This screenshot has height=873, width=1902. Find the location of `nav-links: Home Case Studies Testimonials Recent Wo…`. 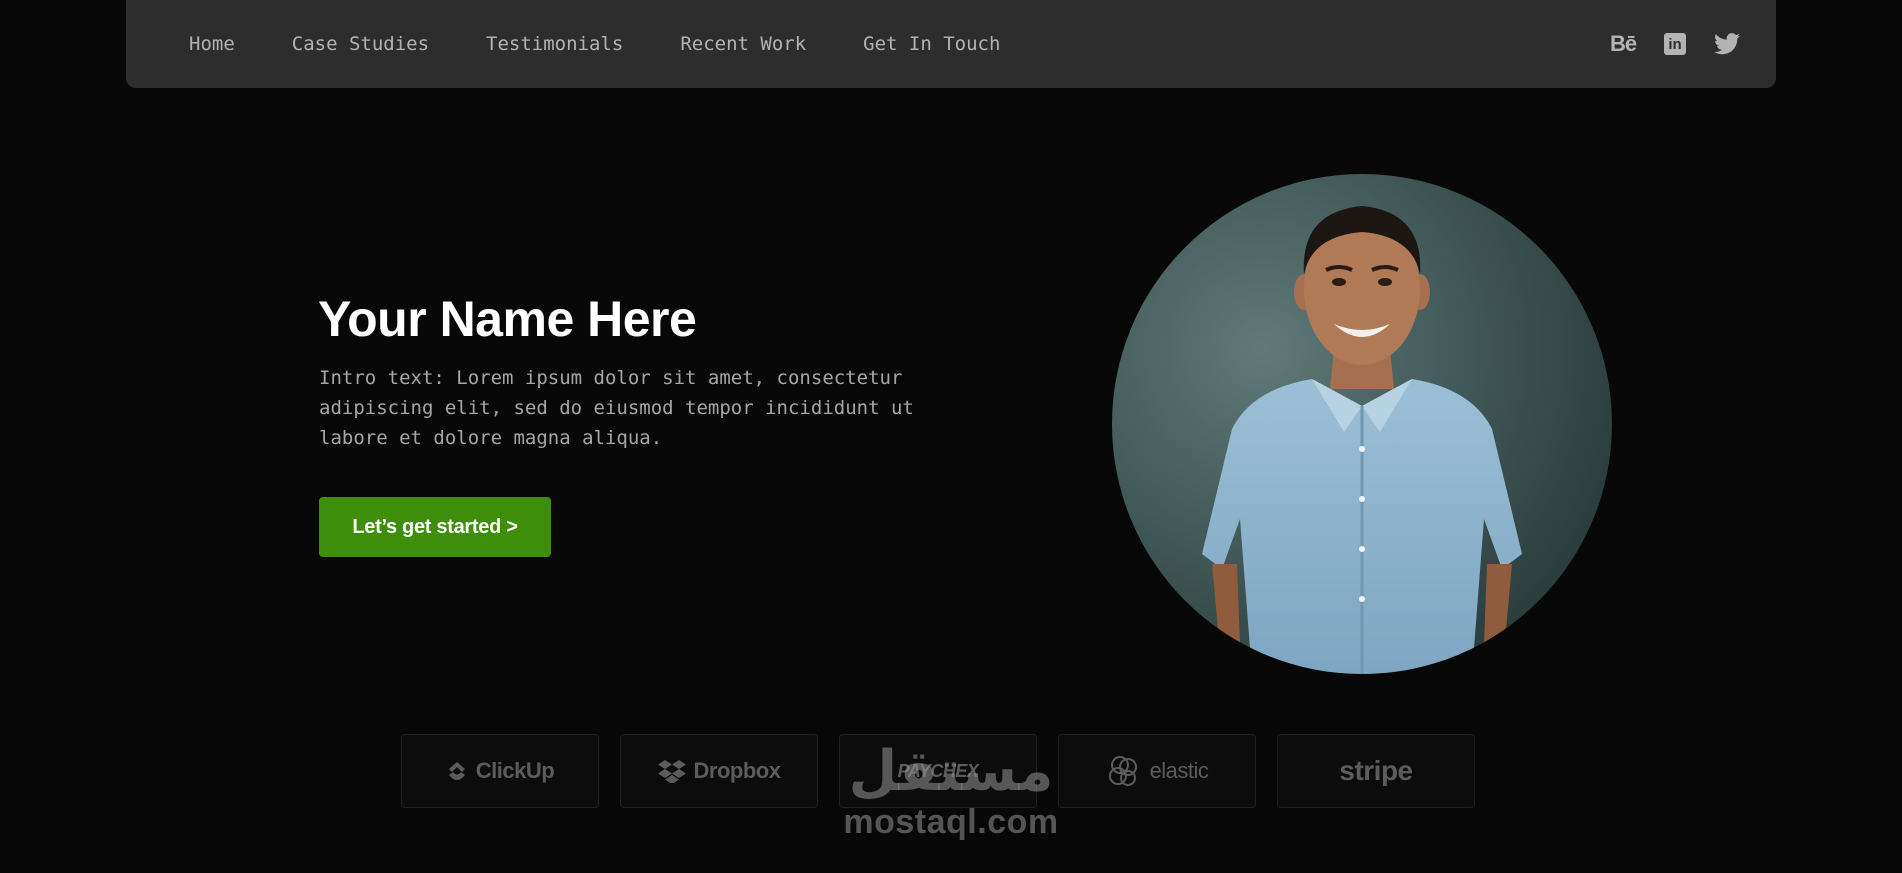

nav-links: Home Case Studies Testimonials Recent Wo… is located at coordinates (623, 44).